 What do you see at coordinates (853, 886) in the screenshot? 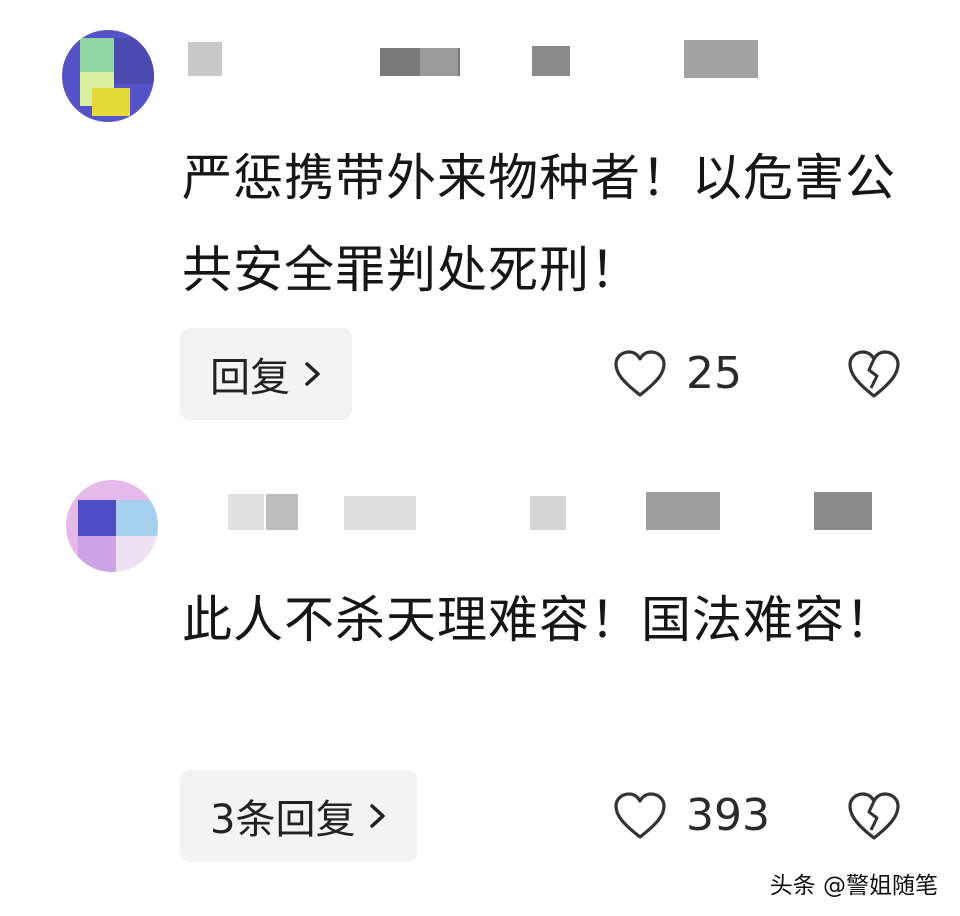
I see `watermark: 头条 @警姐随笔` at bounding box center [853, 886].